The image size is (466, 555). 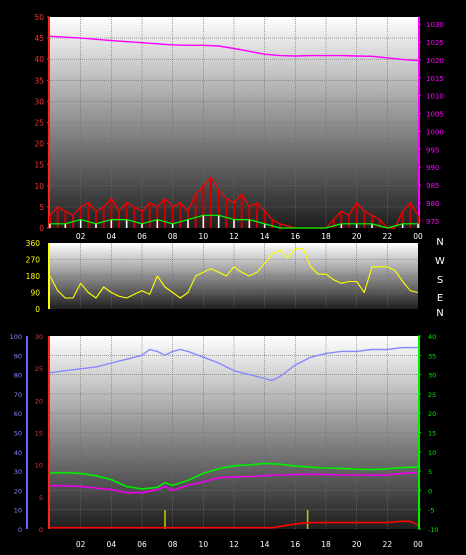 I want to click on wind-tick-label: 50, so click(x=39, y=17).